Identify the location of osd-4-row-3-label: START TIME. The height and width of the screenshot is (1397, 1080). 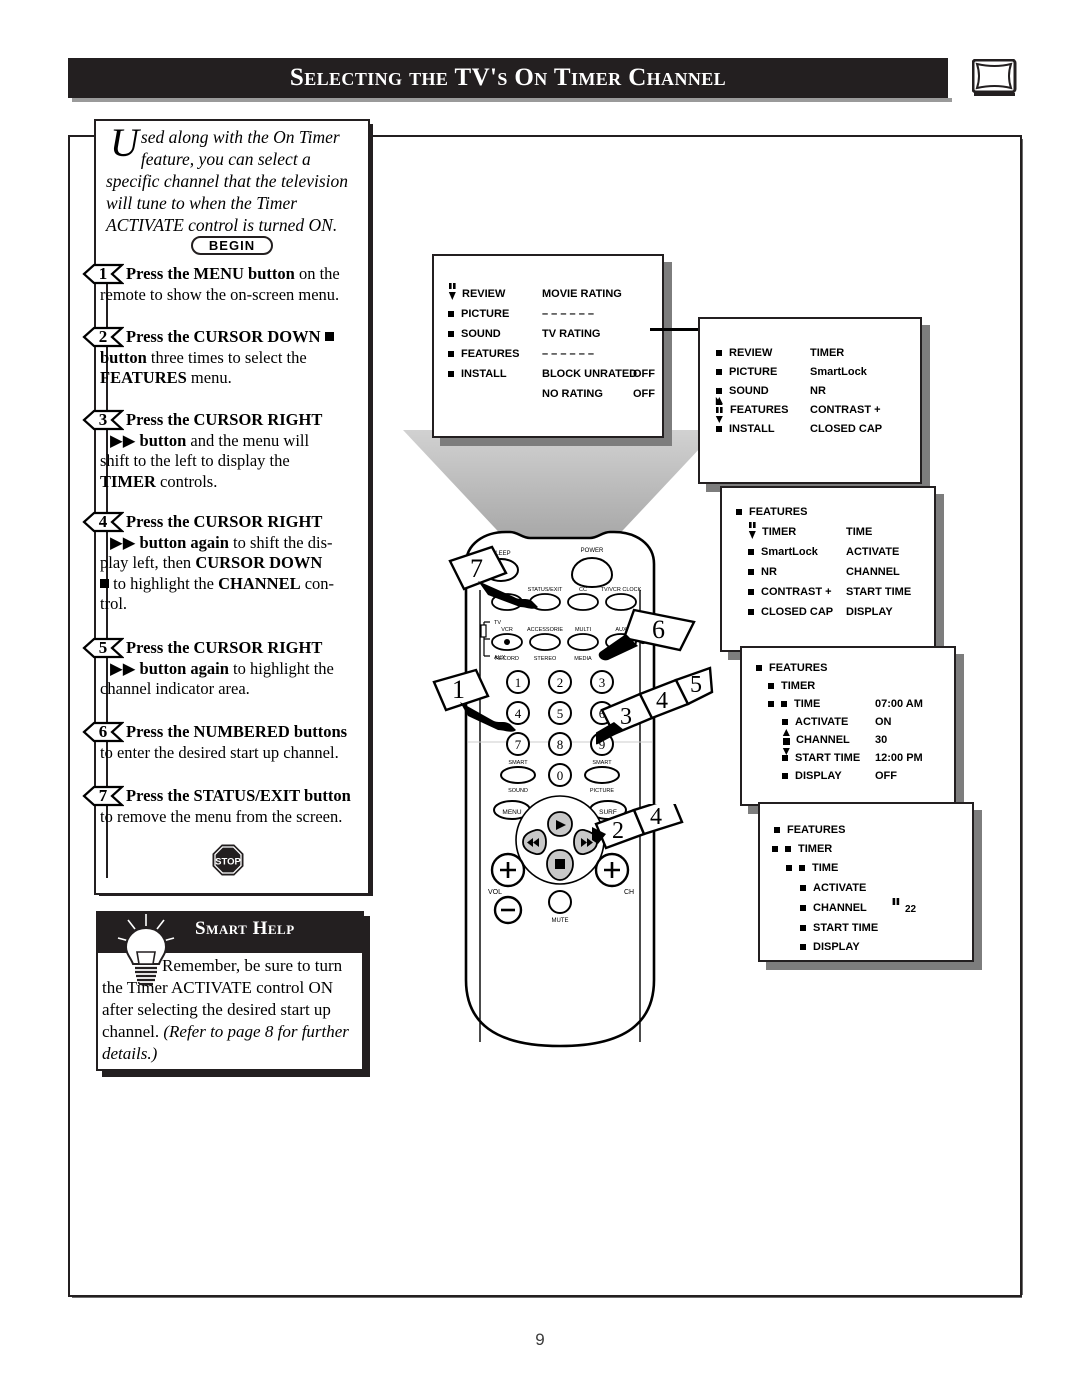
(828, 758).